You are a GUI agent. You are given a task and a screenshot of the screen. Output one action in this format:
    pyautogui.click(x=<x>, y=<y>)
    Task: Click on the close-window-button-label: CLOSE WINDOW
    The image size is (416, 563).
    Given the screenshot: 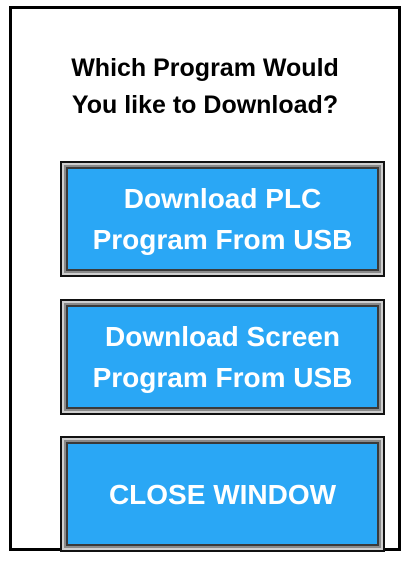 What is the action you would take?
    pyautogui.click(x=222, y=494)
    